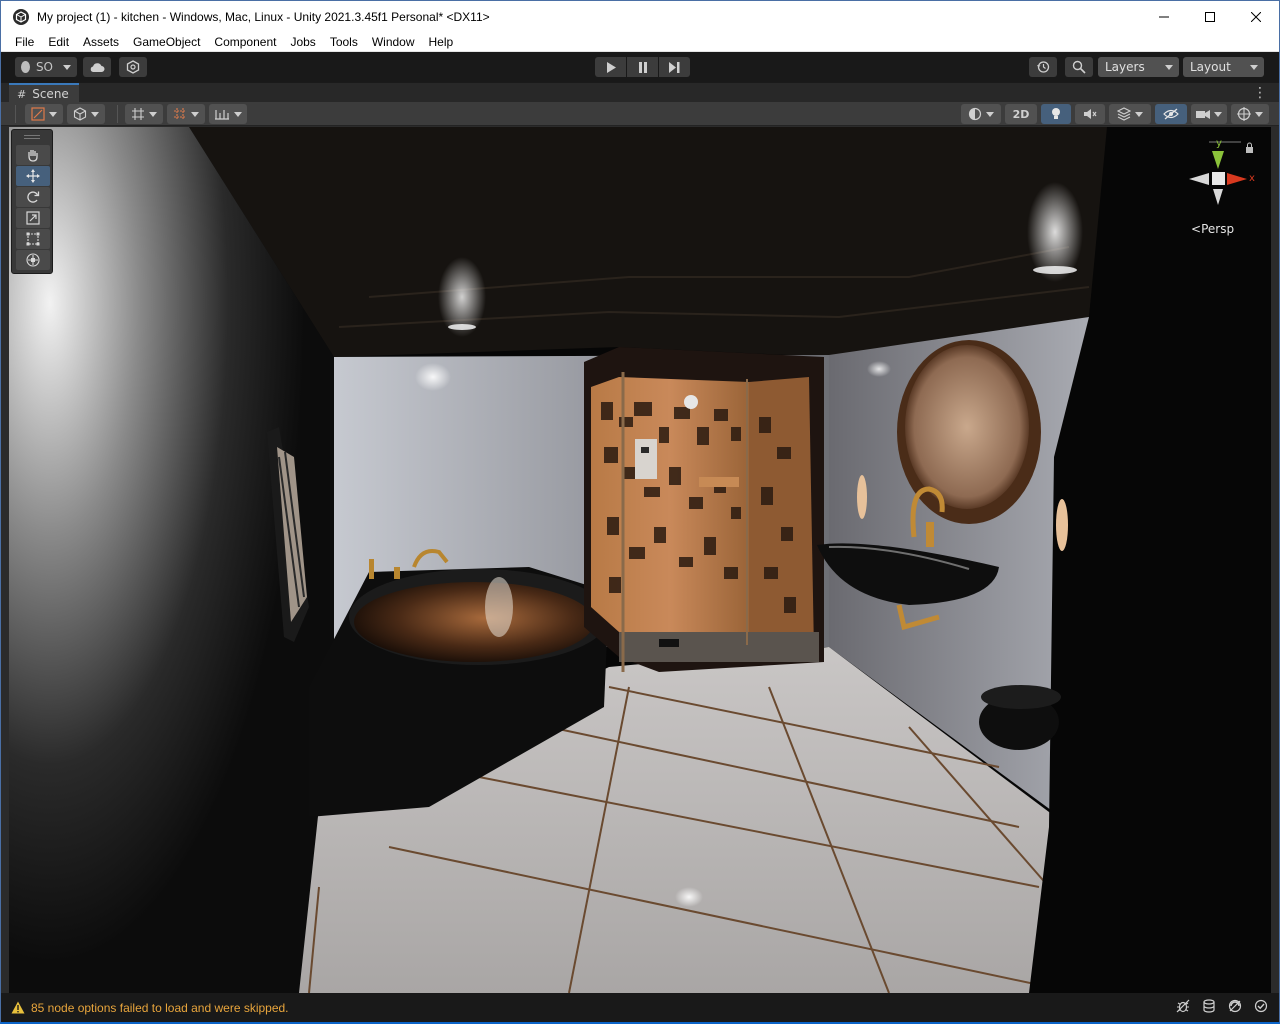 The image size is (1280, 1024). I want to click on scale-tool-button, so click(33, 218).